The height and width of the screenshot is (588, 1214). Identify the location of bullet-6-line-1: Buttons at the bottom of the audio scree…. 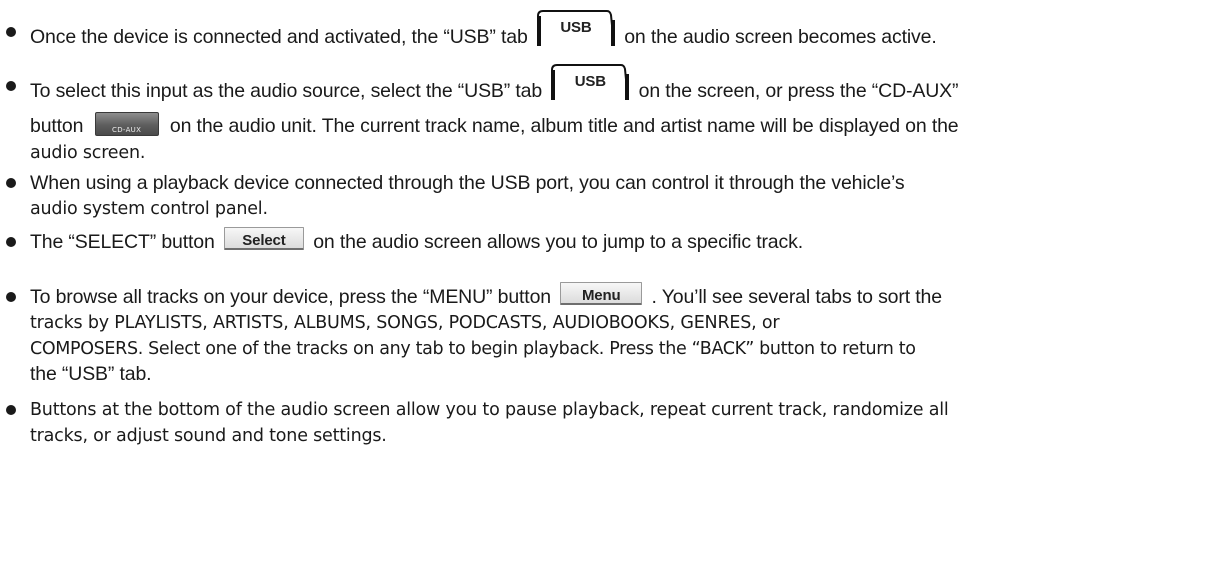
(489, 410).